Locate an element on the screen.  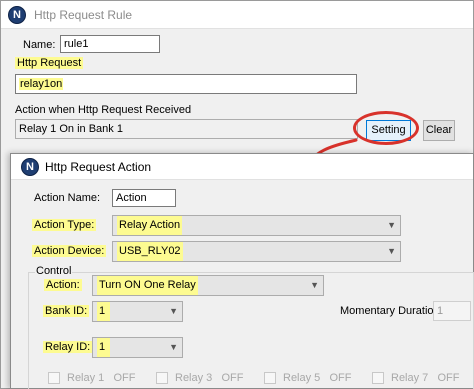
relay-1-label: Relay 1 OFF is located at coordinates (101, 378).